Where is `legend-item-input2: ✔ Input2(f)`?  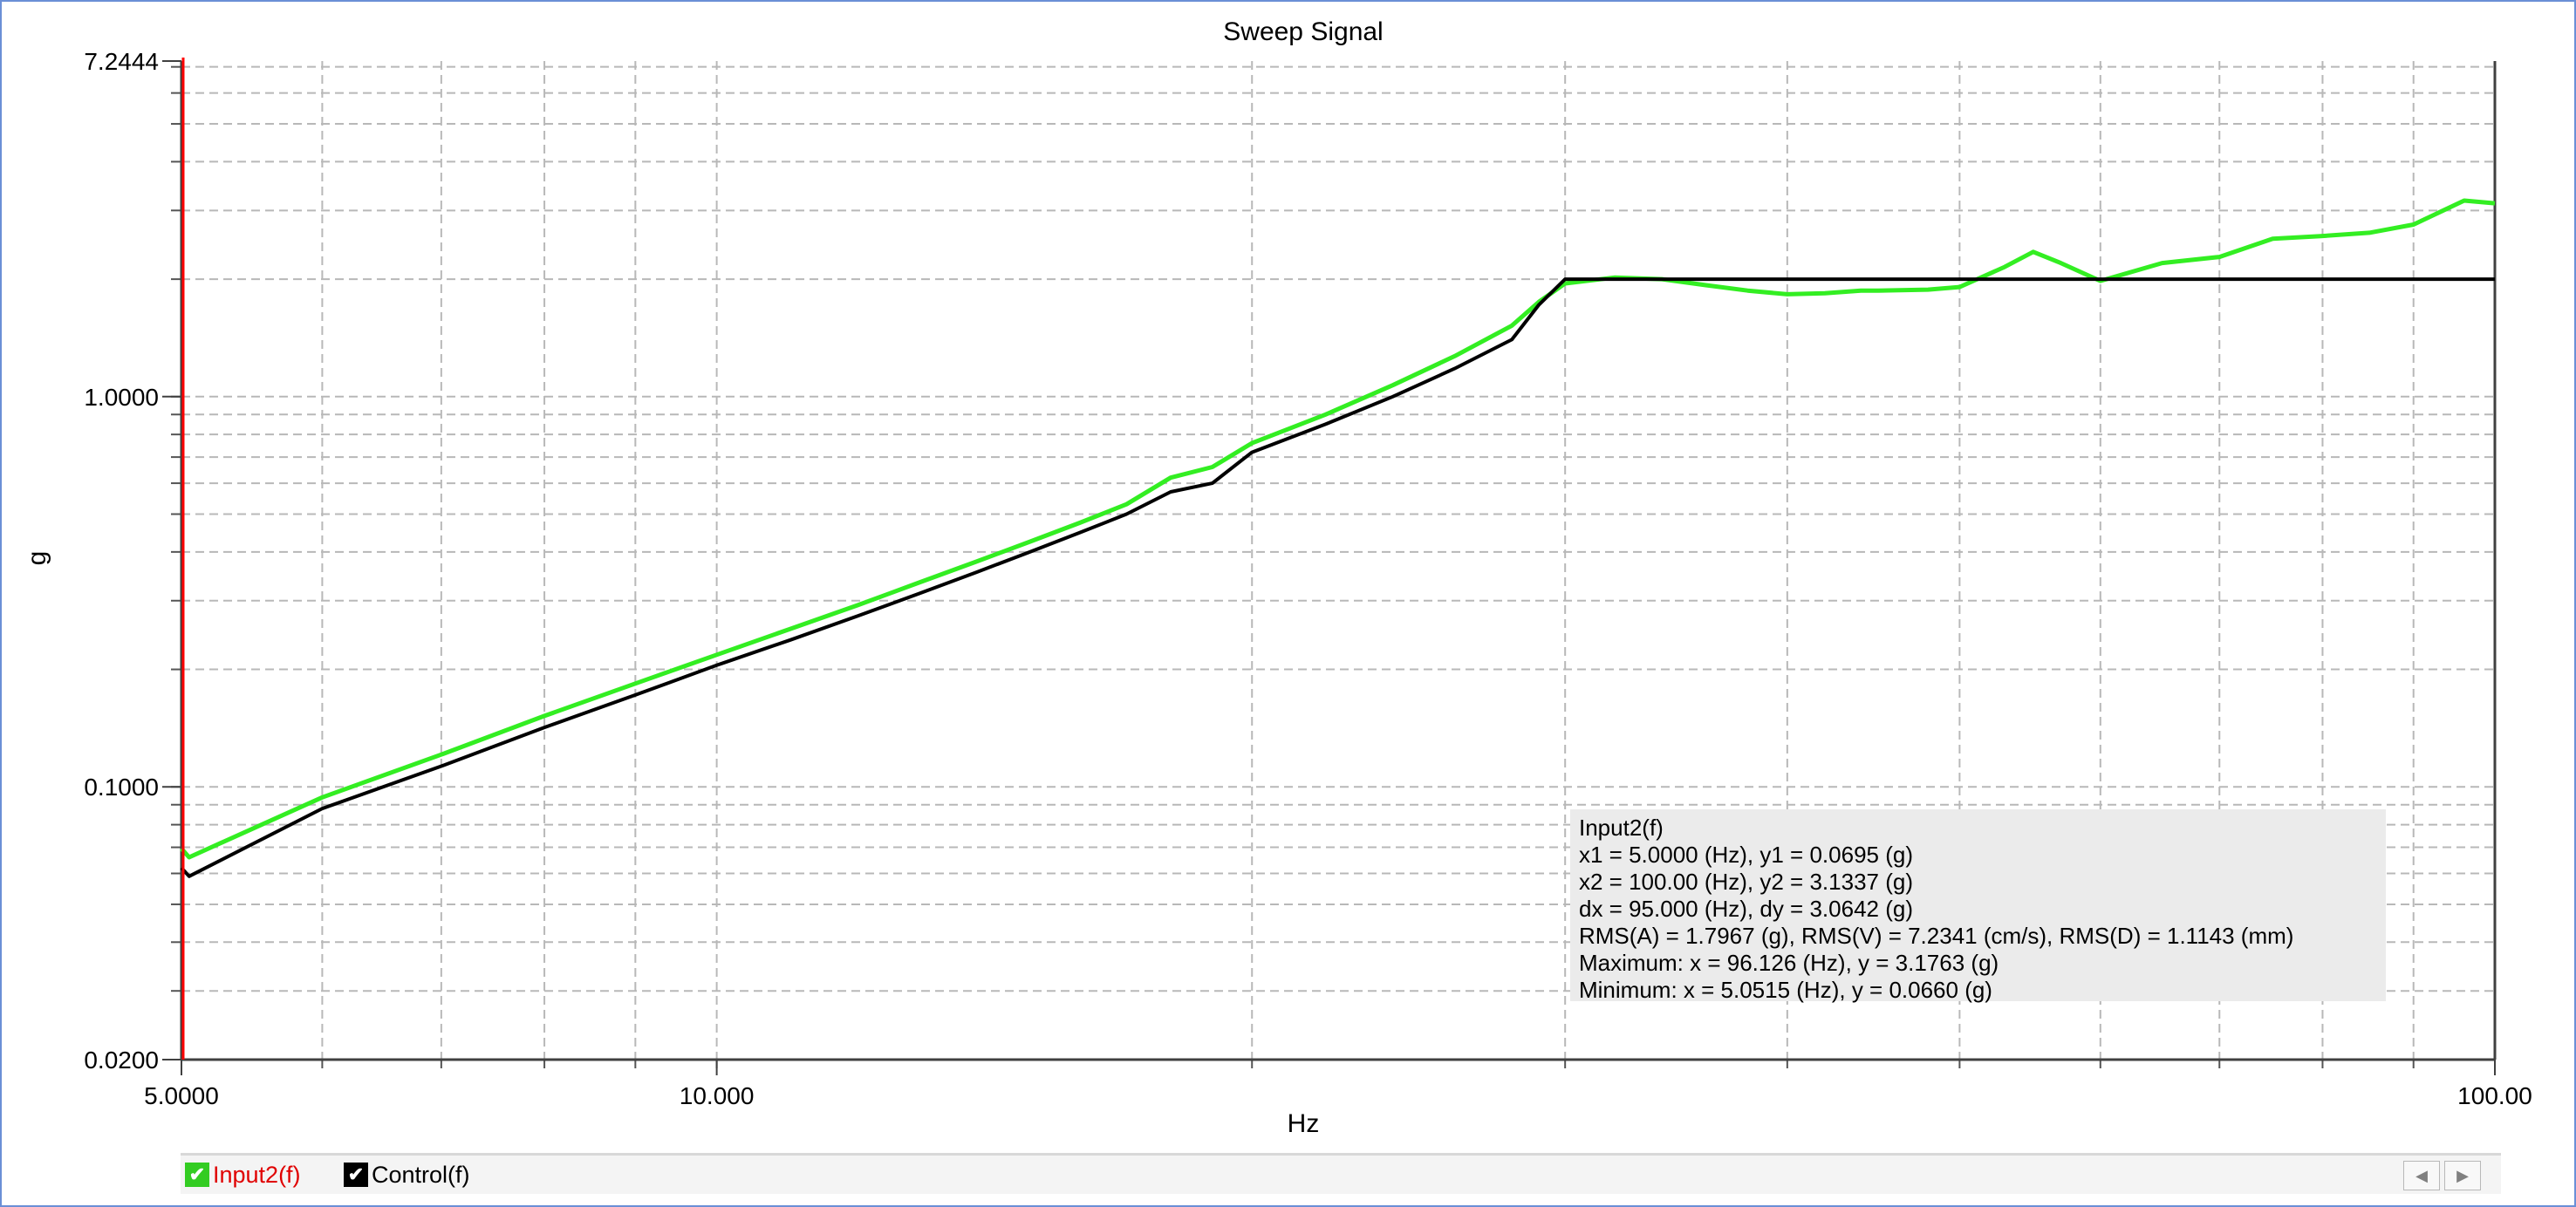
legend-item-input2: ✔ Input2(f) is located at coordinates (243, 1175).